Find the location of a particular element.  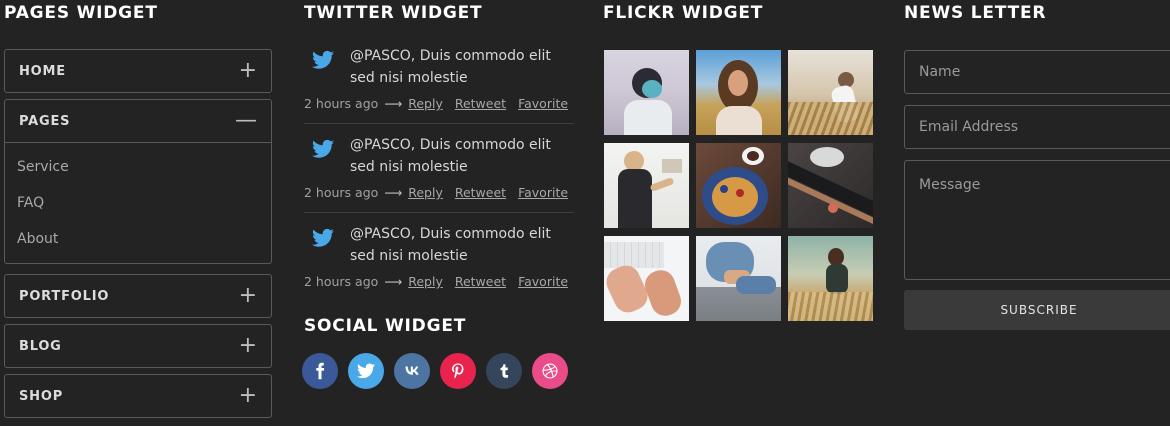

flickr-photo-woman-in-field is located at coordinates (830, 278).